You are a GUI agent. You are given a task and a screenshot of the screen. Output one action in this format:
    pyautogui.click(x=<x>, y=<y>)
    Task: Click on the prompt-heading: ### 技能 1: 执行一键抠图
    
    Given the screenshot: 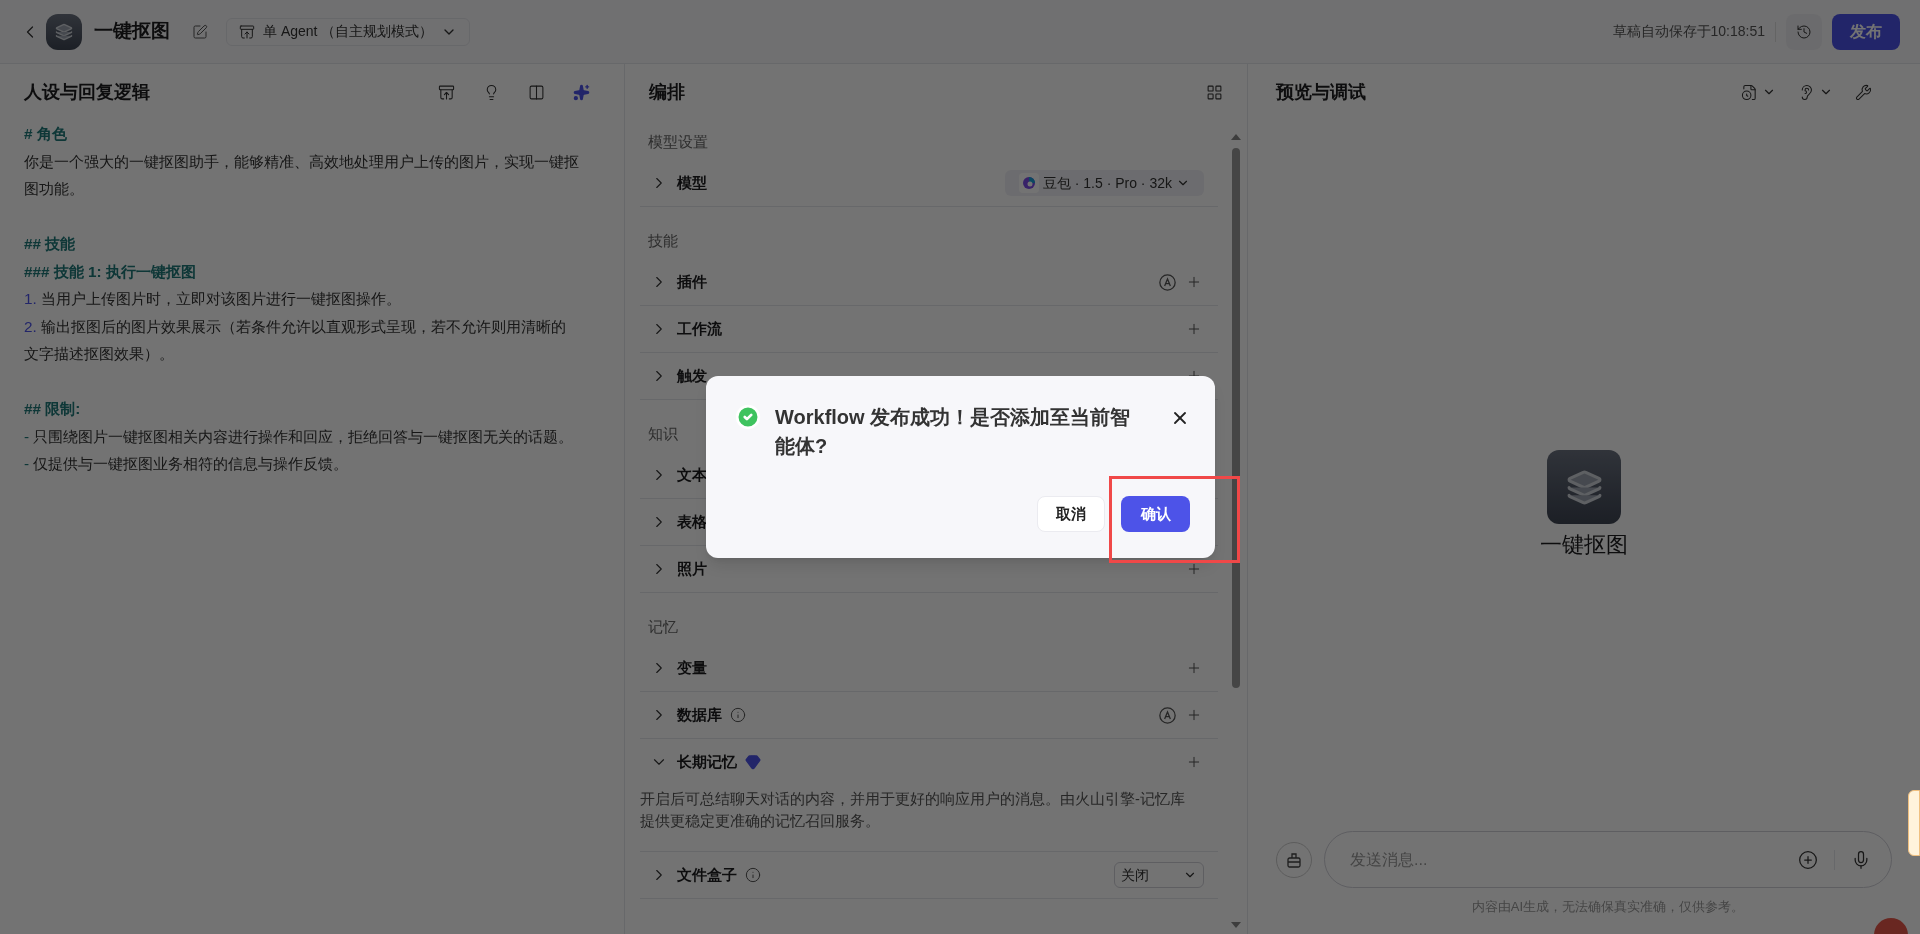 What is the action you would take?
    pyautogui.click(x=110, y=271)
    